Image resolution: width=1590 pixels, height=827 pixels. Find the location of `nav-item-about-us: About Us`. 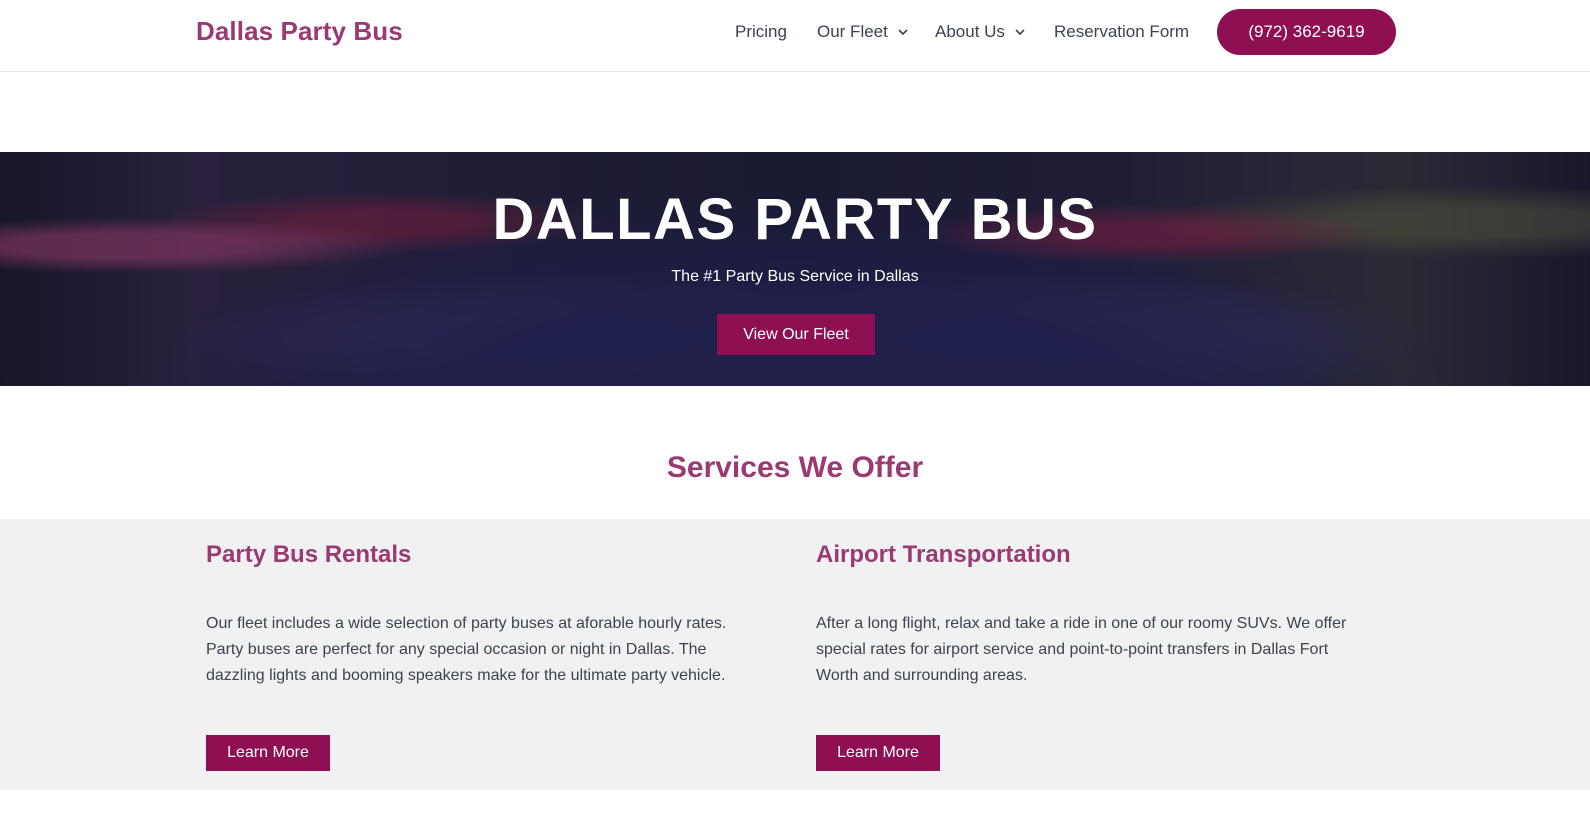

nav-item-about-us: About Us is located at coordinates (980, 32).